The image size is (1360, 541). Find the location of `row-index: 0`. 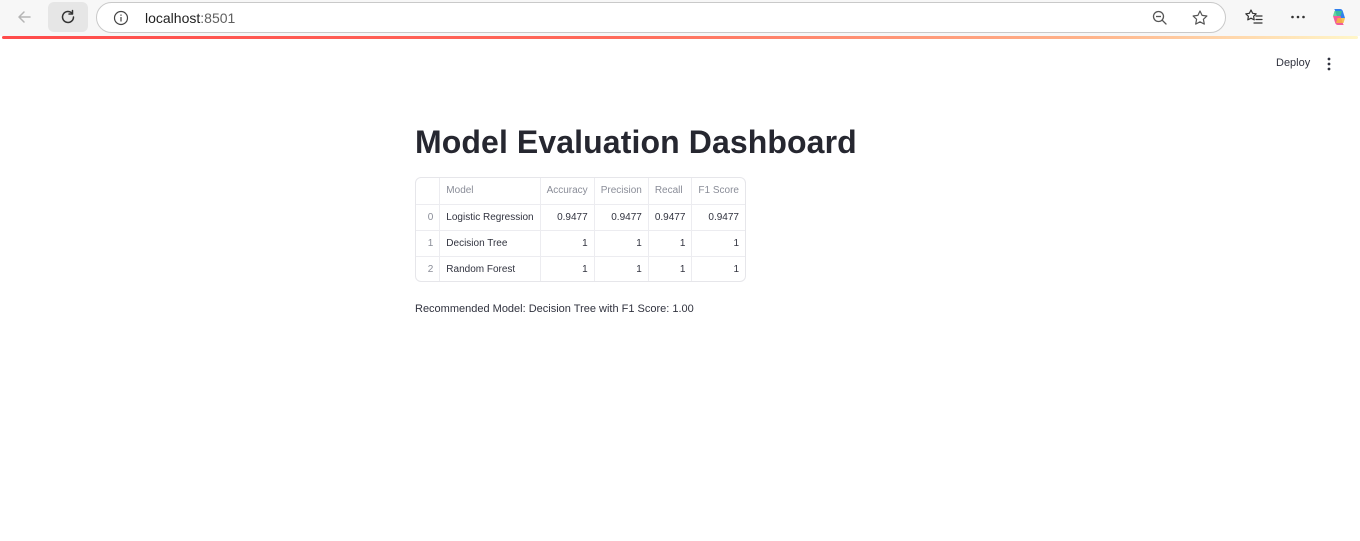

row-index: 0 is located at coordinates (428, 217).